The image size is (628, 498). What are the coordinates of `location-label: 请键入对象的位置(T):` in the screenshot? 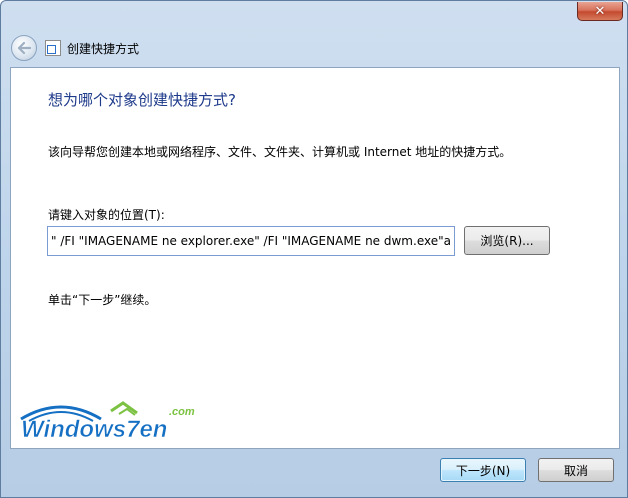 It's located at (106, 215).